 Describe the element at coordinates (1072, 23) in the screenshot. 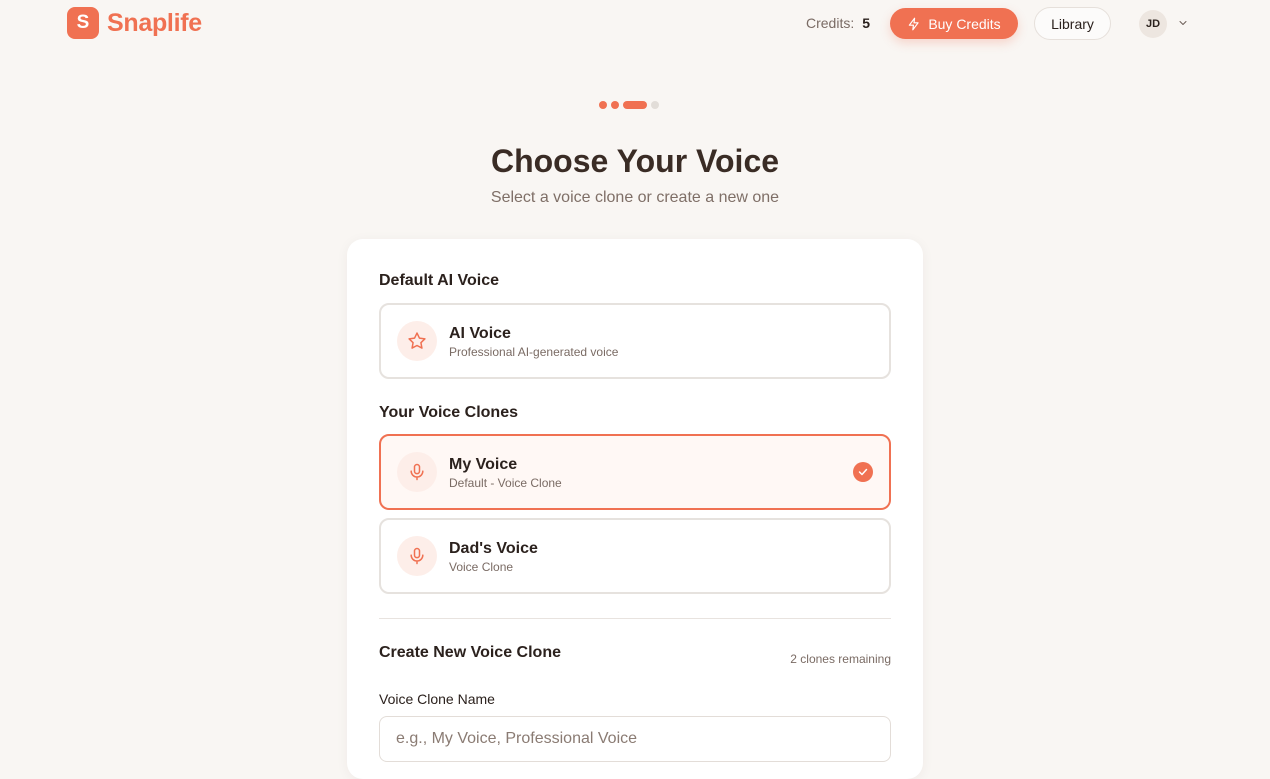

I see `library-button: Library` at that location.